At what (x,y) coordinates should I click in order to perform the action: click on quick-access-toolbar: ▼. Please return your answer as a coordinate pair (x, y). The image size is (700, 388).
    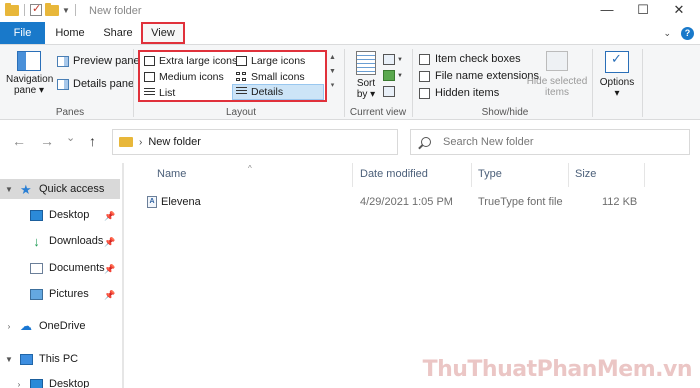
    Looking at the image, I should click on (41, 9).